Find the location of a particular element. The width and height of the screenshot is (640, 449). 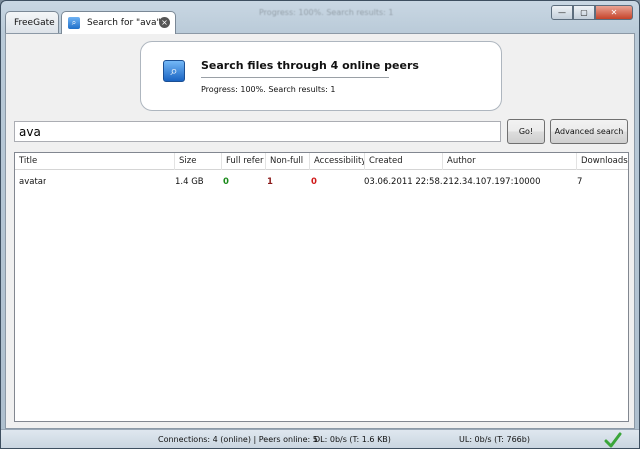

window-controls: — ▢ ✕ is located at coordinates (592, 12).